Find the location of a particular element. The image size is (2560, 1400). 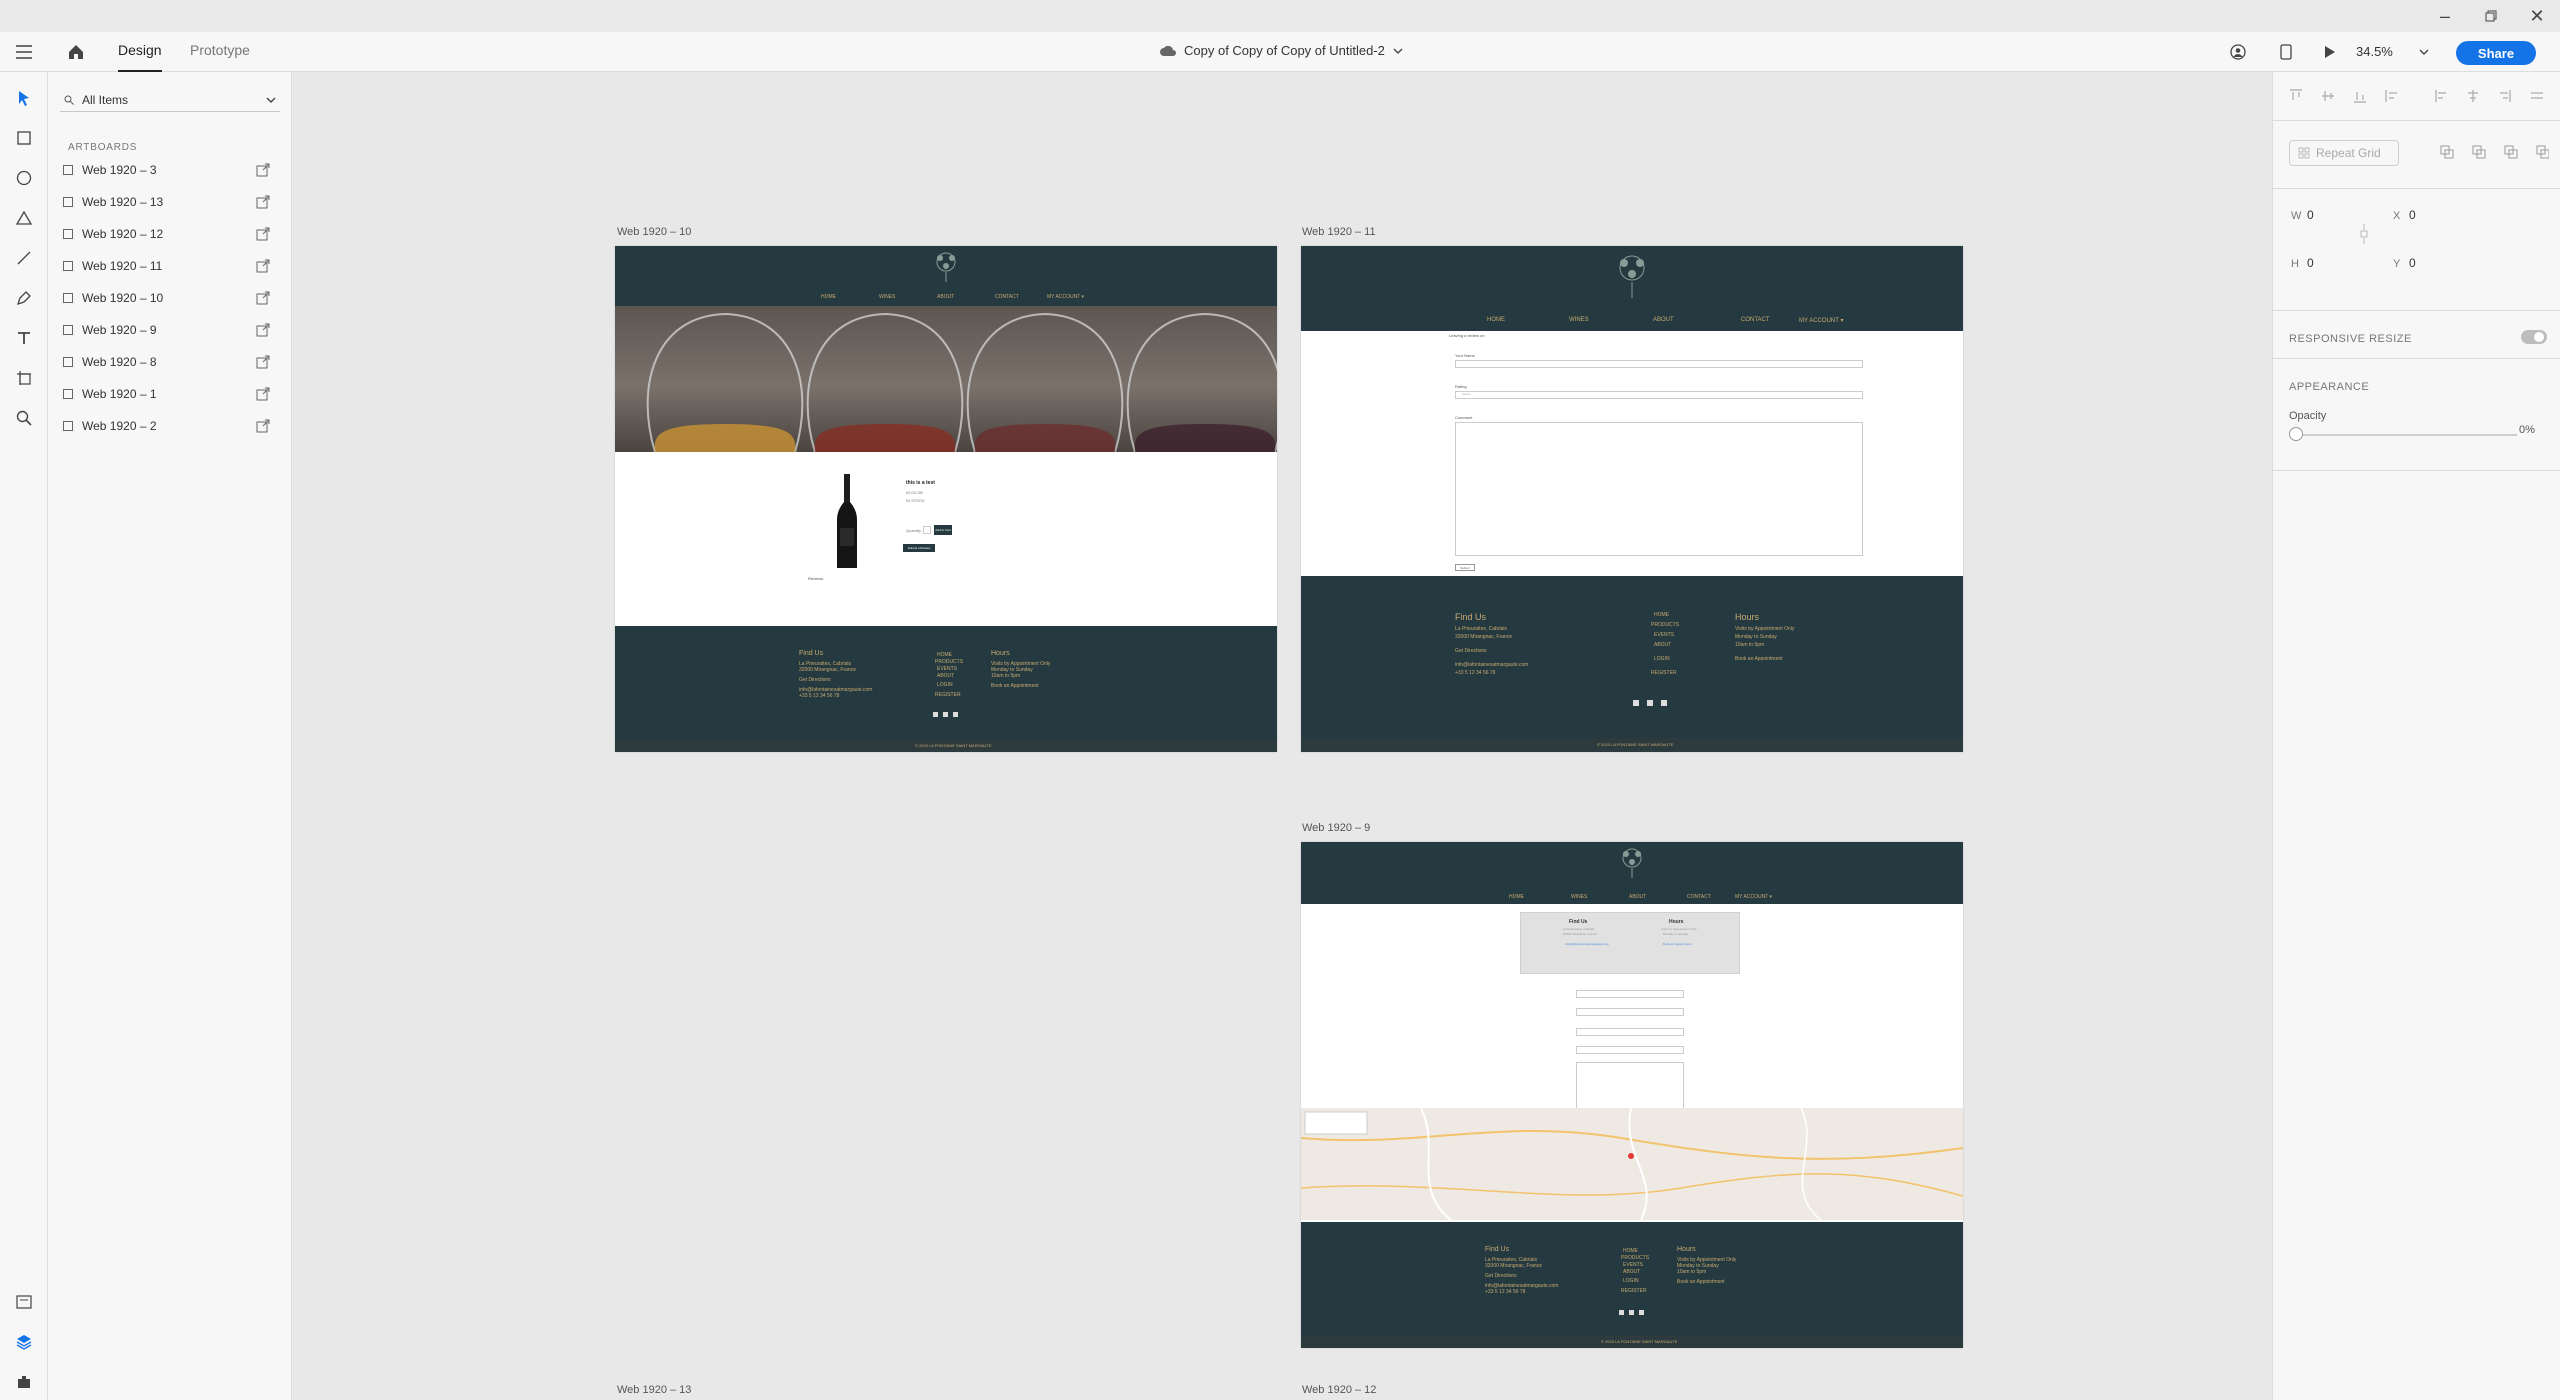

card-address-1: La Prieuraites, Cabrials is located at coordinates (1579, 929).